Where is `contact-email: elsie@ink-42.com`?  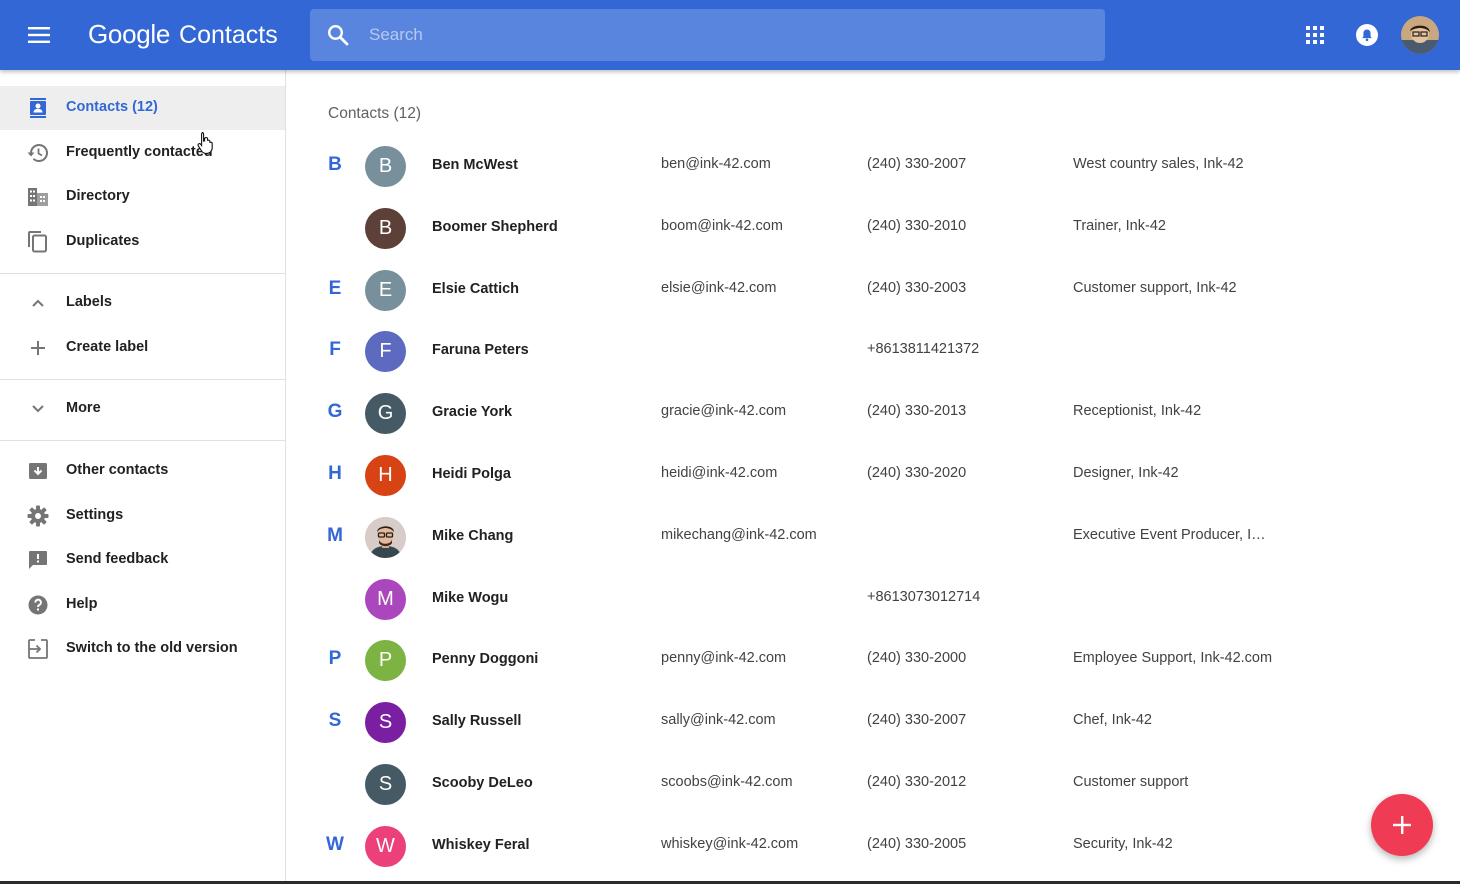 contact-email: elsie@ink-42.com is located at coordinates (719, 288).